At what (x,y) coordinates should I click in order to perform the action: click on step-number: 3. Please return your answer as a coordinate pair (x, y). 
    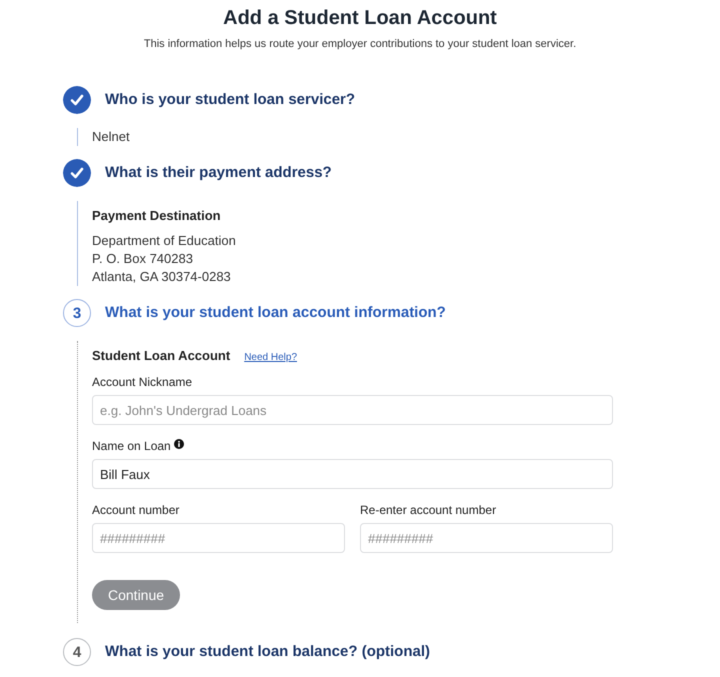
    Looking at the image, I should click on (77, 313).